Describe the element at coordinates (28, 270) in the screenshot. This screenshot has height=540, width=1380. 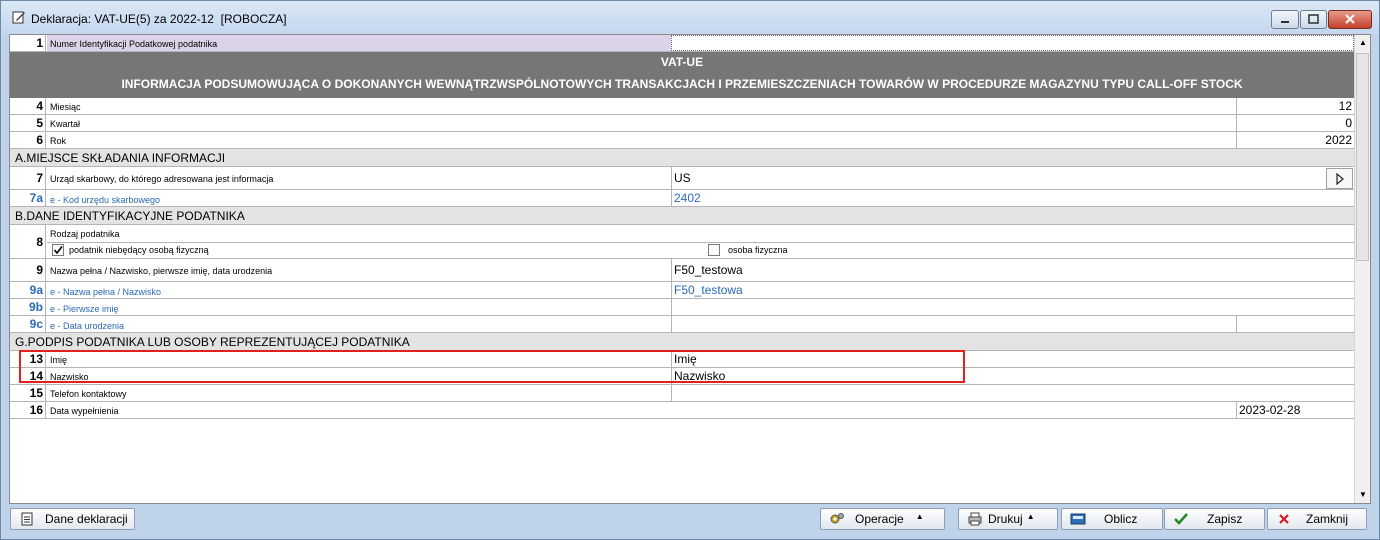
I see `row-number: 9` at that location.